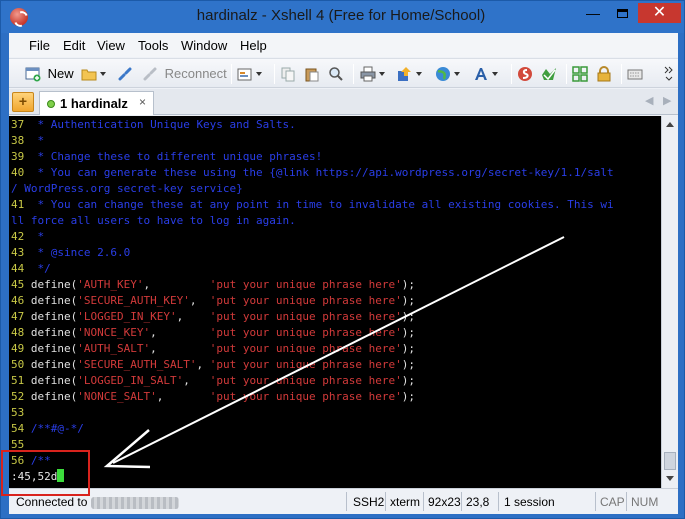 This screenshot has height=519, width=685. Describe the element at coordinates (369, 502) in the screenshot. I see `status-protocol: SSH2` at that location.